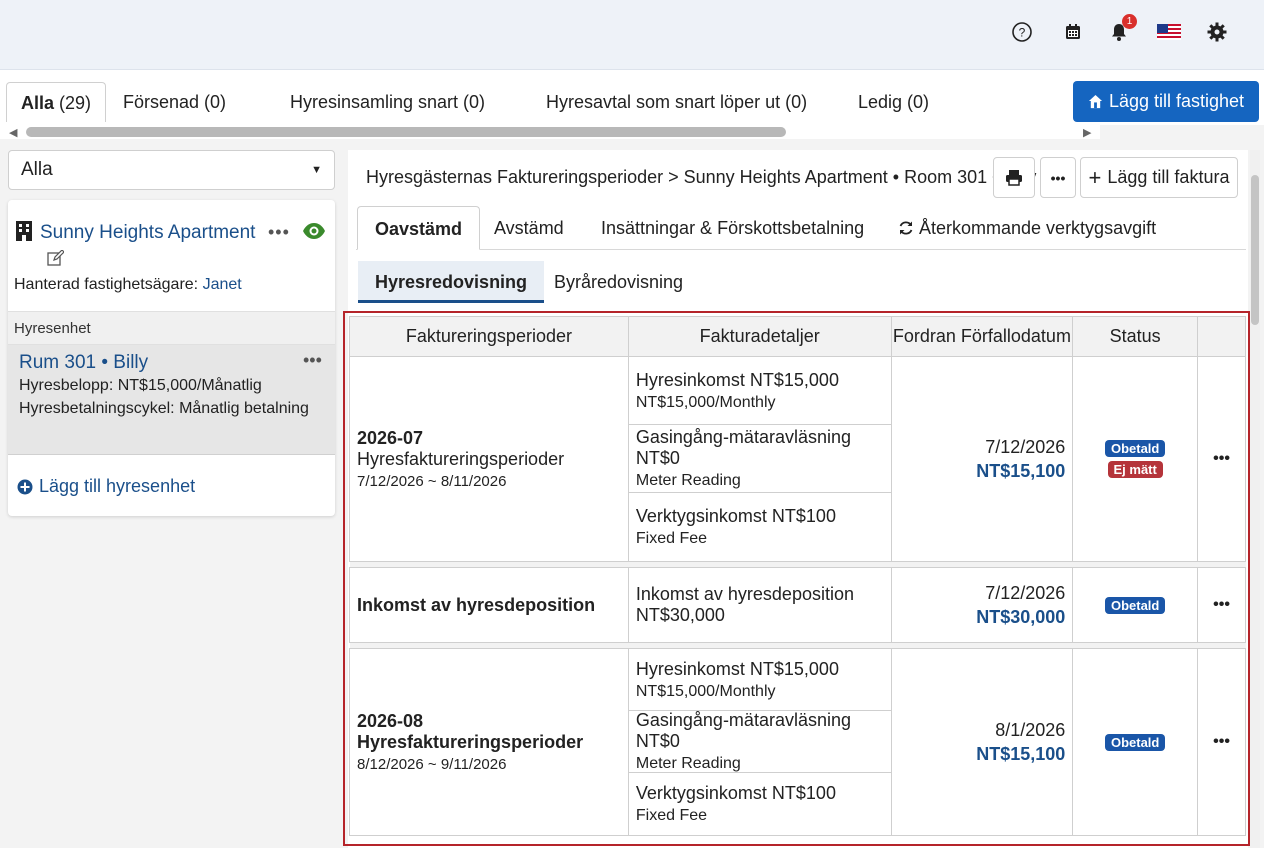 The width and height of the screenshot is (1264, 848). Describe the element at coordinates (406, 132) in the screenshot. I see `tabs-scrollbar-thumb` at that location.